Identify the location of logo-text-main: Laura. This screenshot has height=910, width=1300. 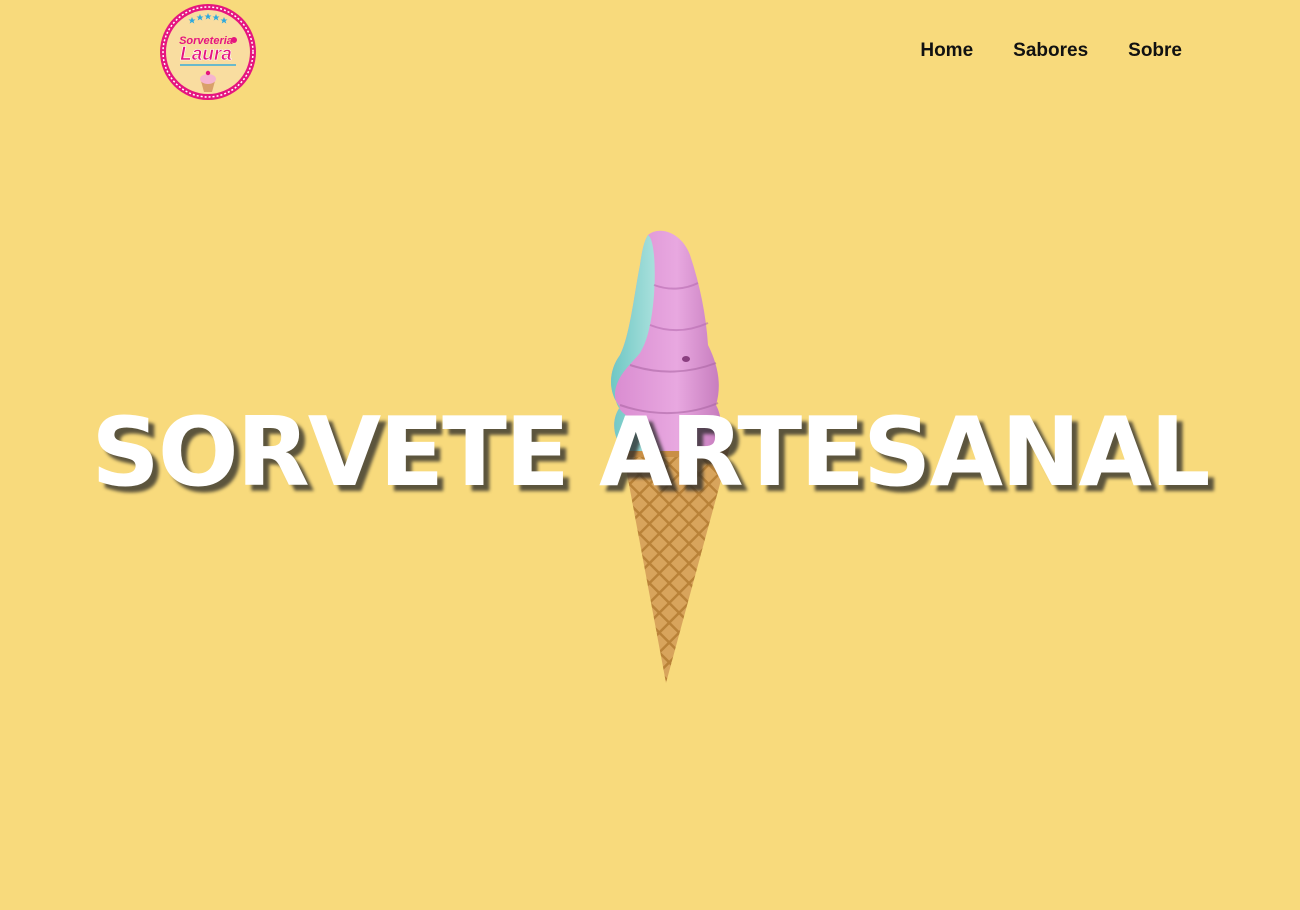
(206, 54).